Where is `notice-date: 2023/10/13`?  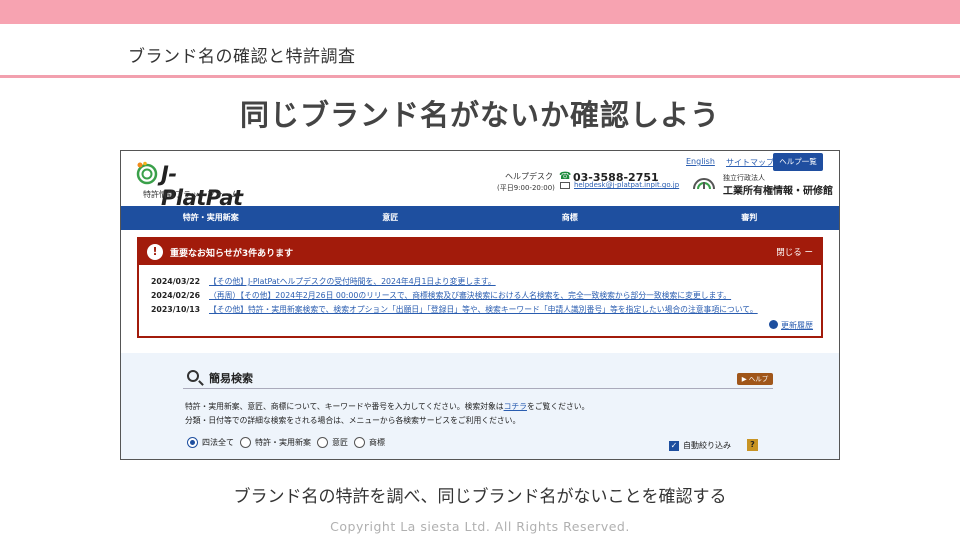 notice-date: 2023/10/13 is located at coordinates (176, 309).